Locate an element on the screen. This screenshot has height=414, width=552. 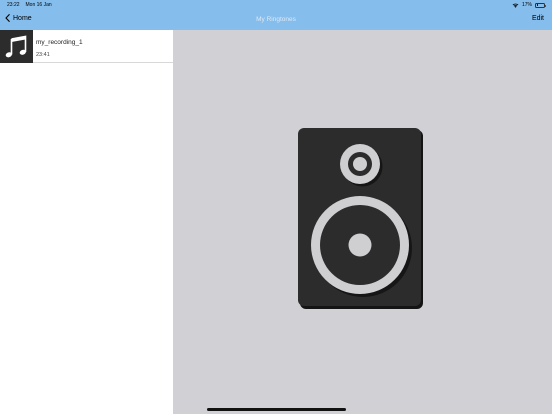
status-left: 23:22 Mon 16 Jan is located at coordinates (29, 5).